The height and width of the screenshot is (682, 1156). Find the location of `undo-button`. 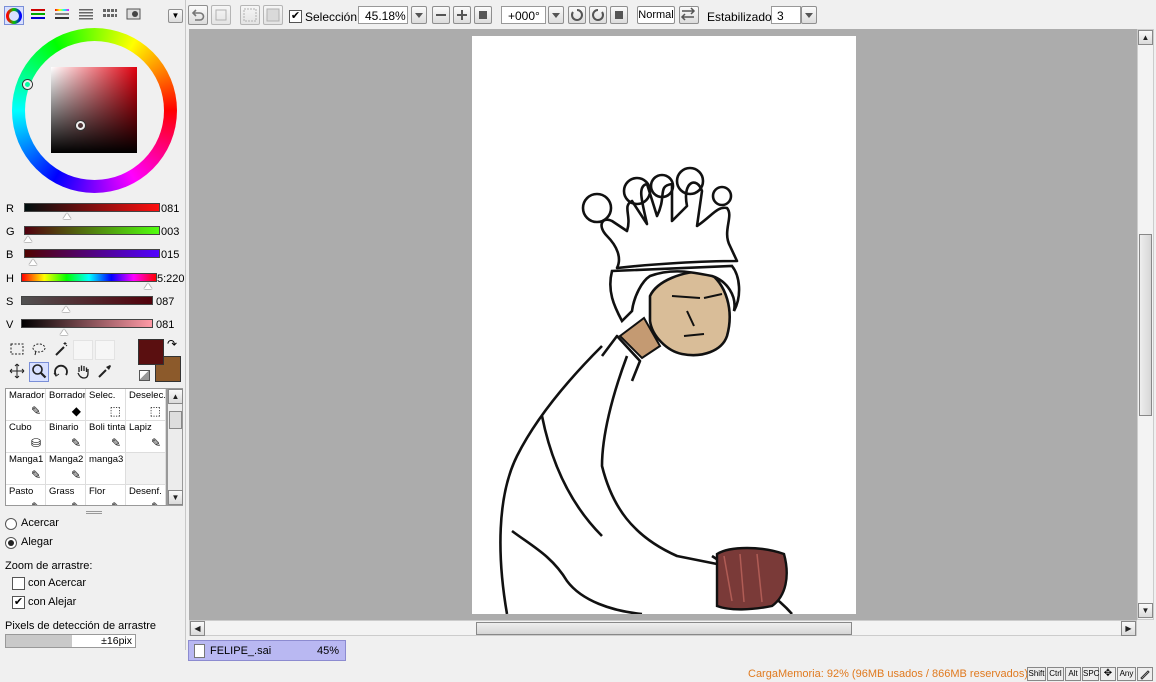

undo-button is located at coordinates (198, 15).